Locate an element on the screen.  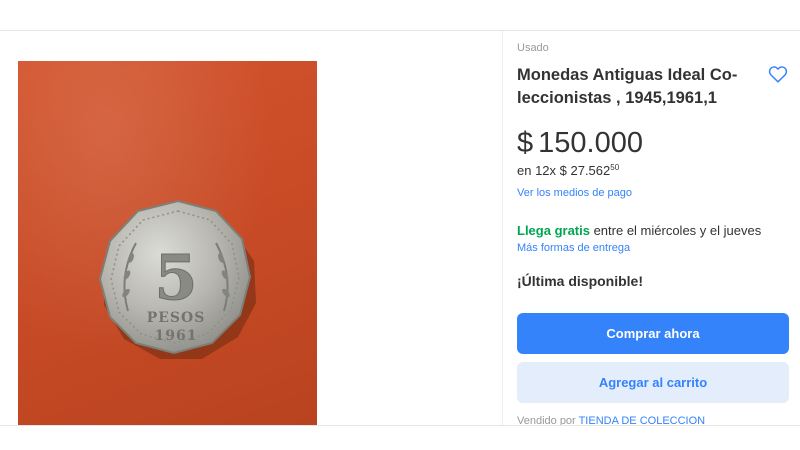
coin-year: 1961 is located at coordinates (176, 336).